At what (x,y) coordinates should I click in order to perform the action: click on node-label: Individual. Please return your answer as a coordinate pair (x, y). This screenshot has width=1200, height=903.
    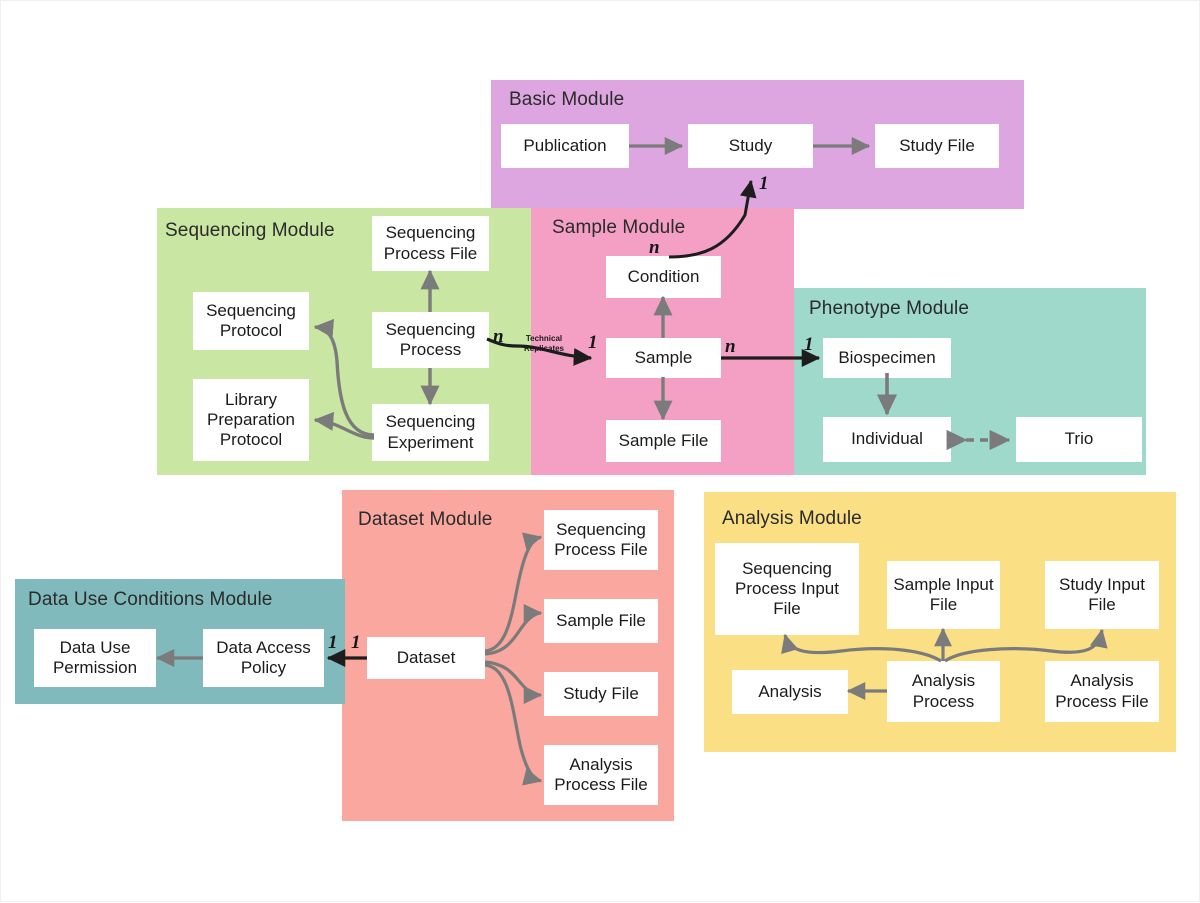
    Looking at the image, I should click on (887, 439).